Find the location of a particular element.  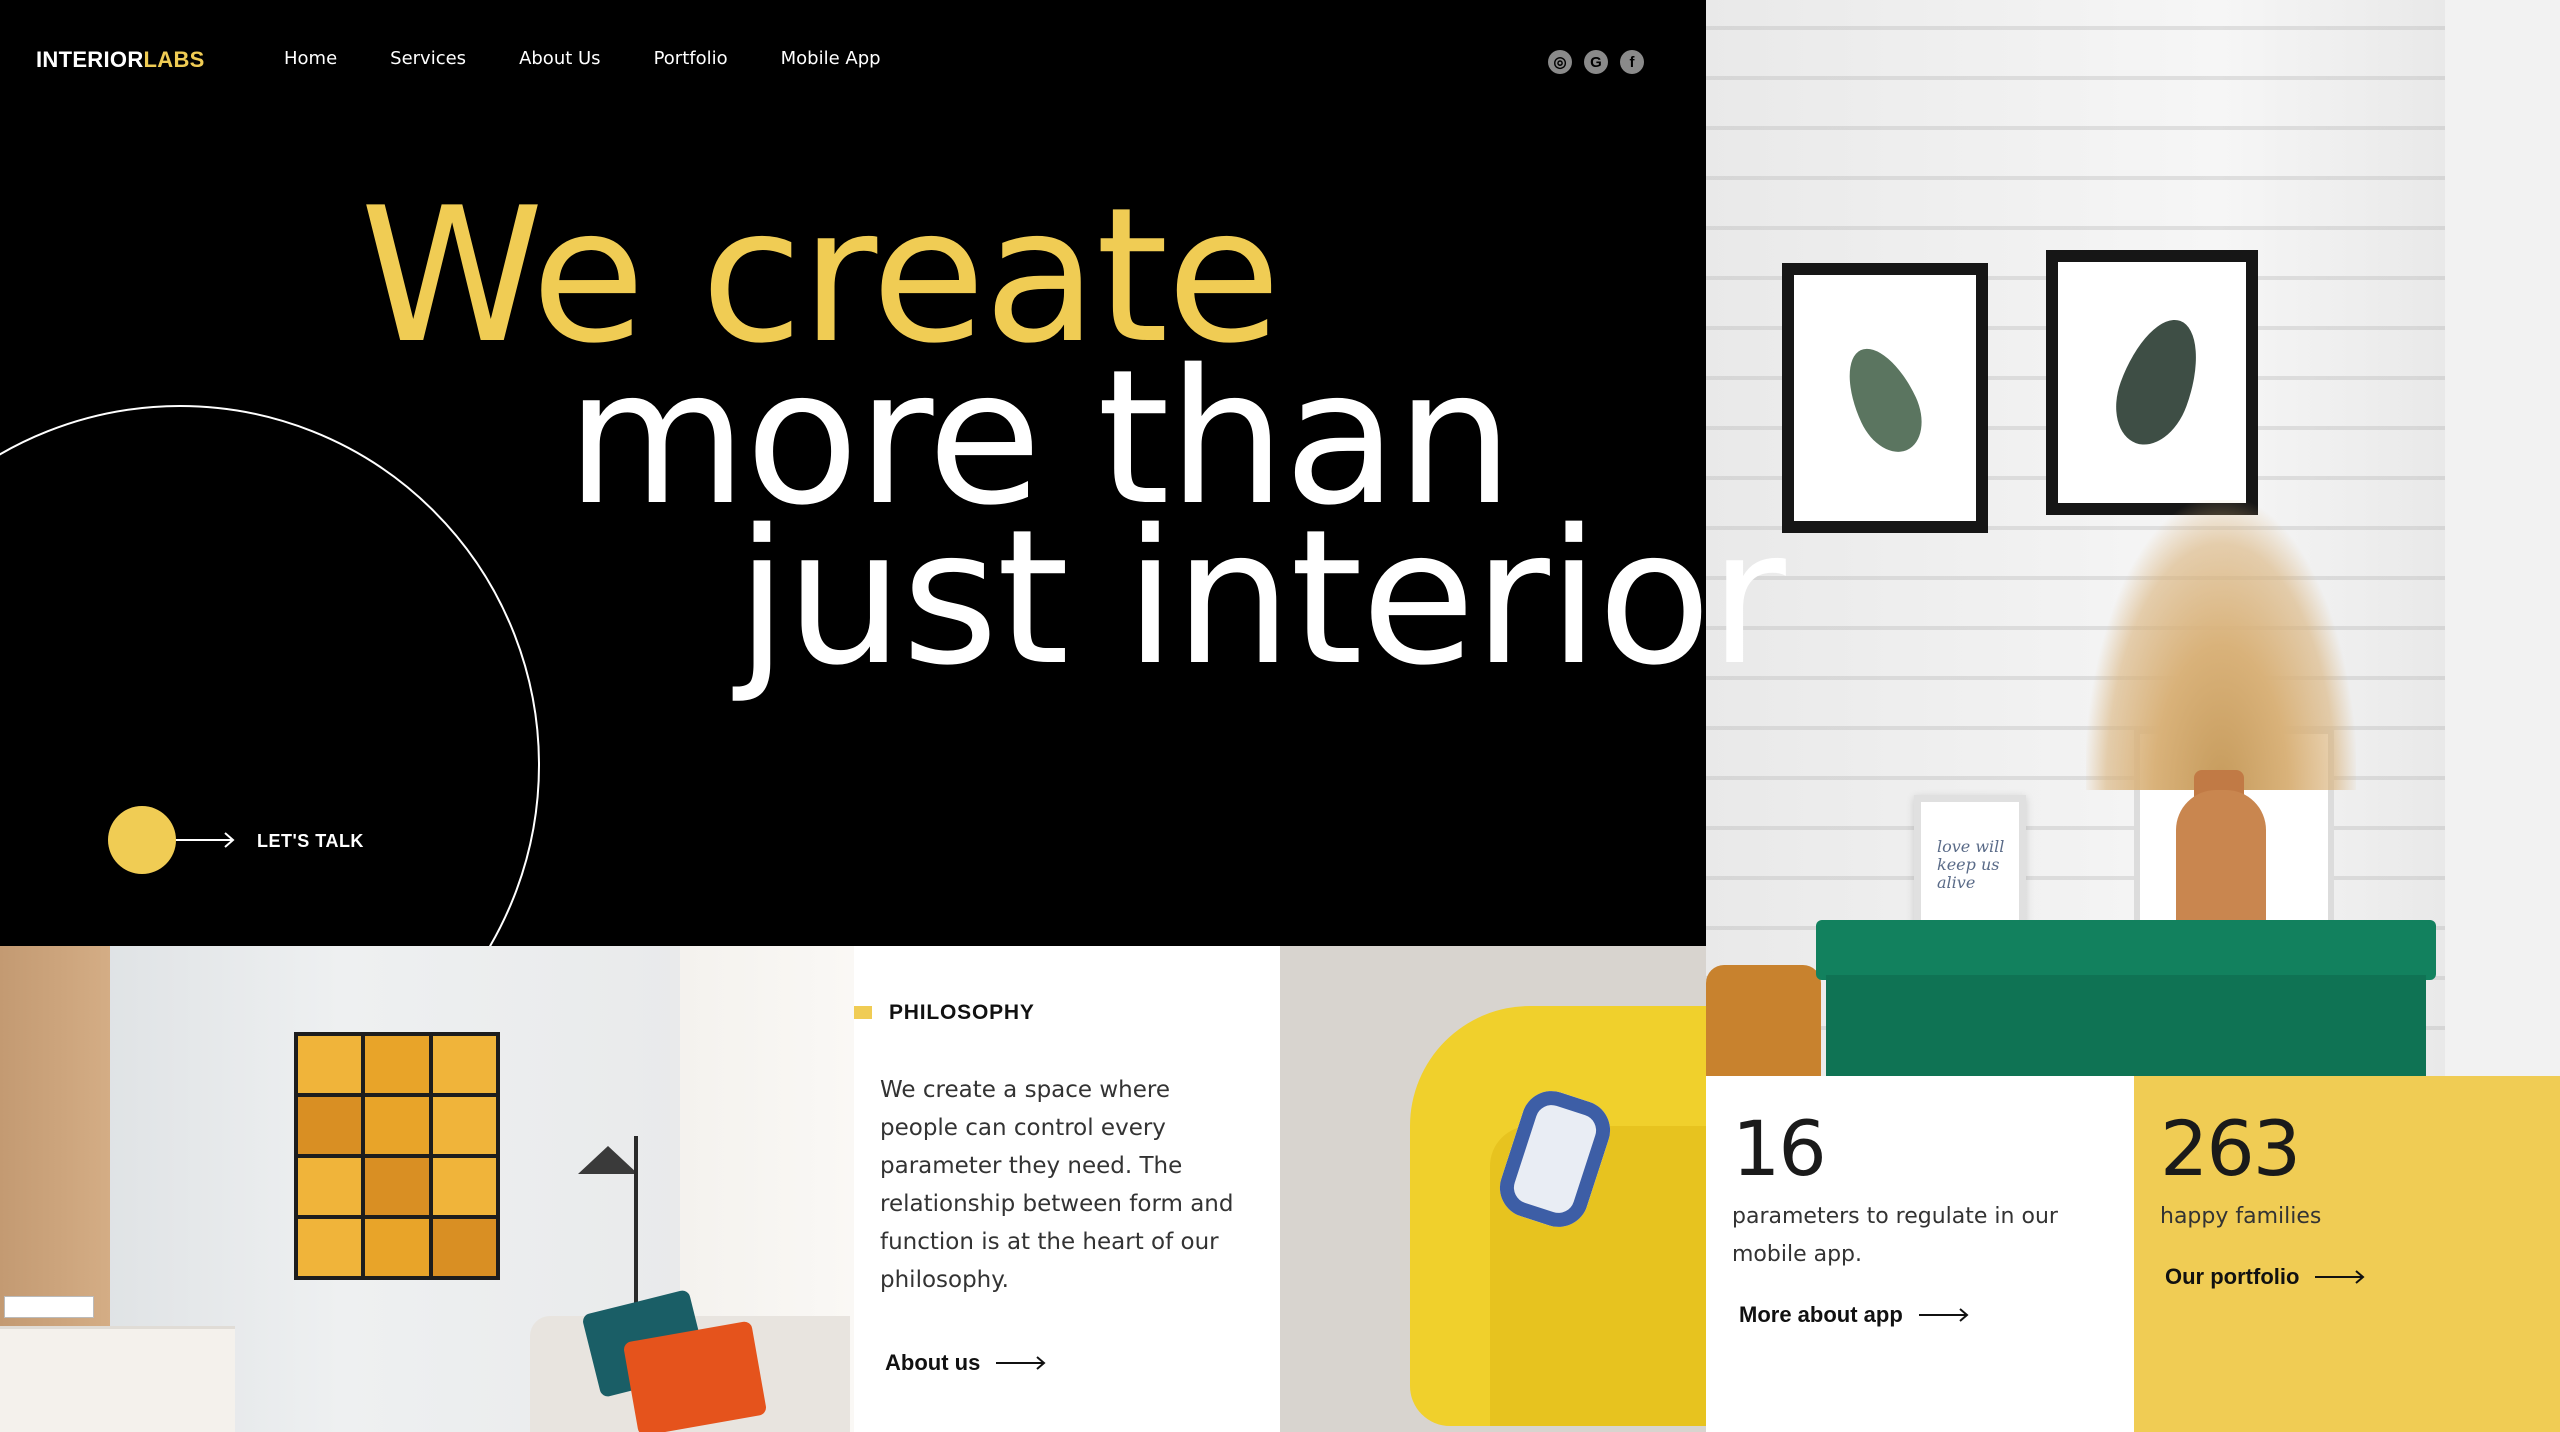

lets-talk-dot is located at coordinates (142, 840).